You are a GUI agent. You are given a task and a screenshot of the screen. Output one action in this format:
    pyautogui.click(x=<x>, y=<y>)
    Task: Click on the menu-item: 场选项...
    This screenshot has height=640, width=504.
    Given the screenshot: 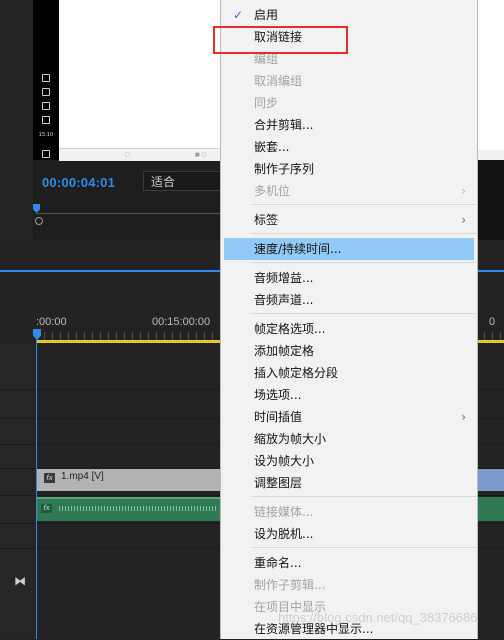 What is the action you would take?
    pyautogui.click(x=349, y=395)
    